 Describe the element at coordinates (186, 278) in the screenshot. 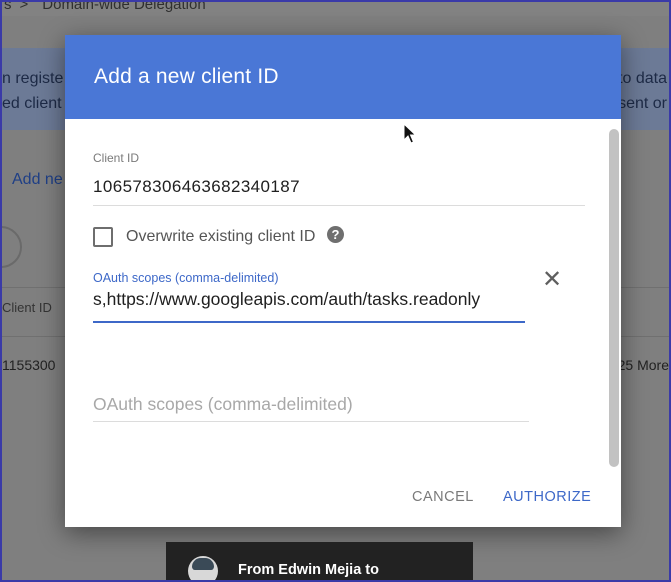

I see `oauth-scopes-label: OAuth scopes (comma-delimited)` at that location.